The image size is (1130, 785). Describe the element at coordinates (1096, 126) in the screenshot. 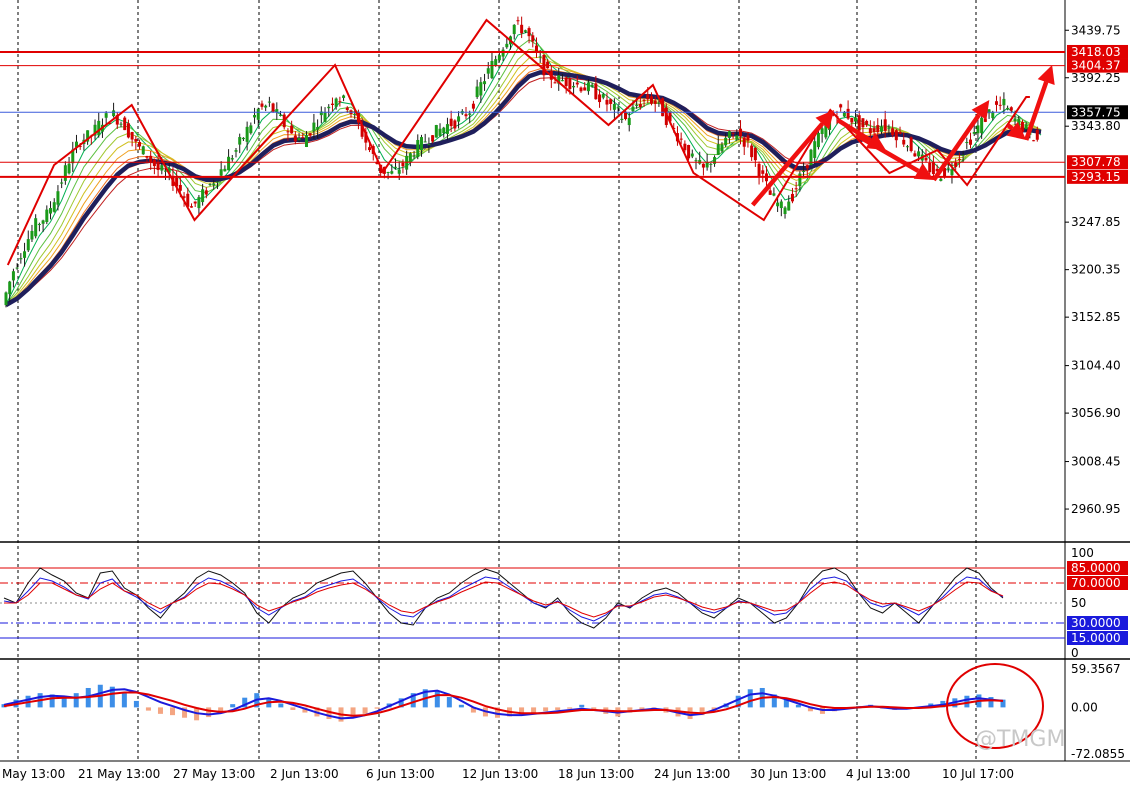

I see `price-tick-label: 3343.80` at that location.